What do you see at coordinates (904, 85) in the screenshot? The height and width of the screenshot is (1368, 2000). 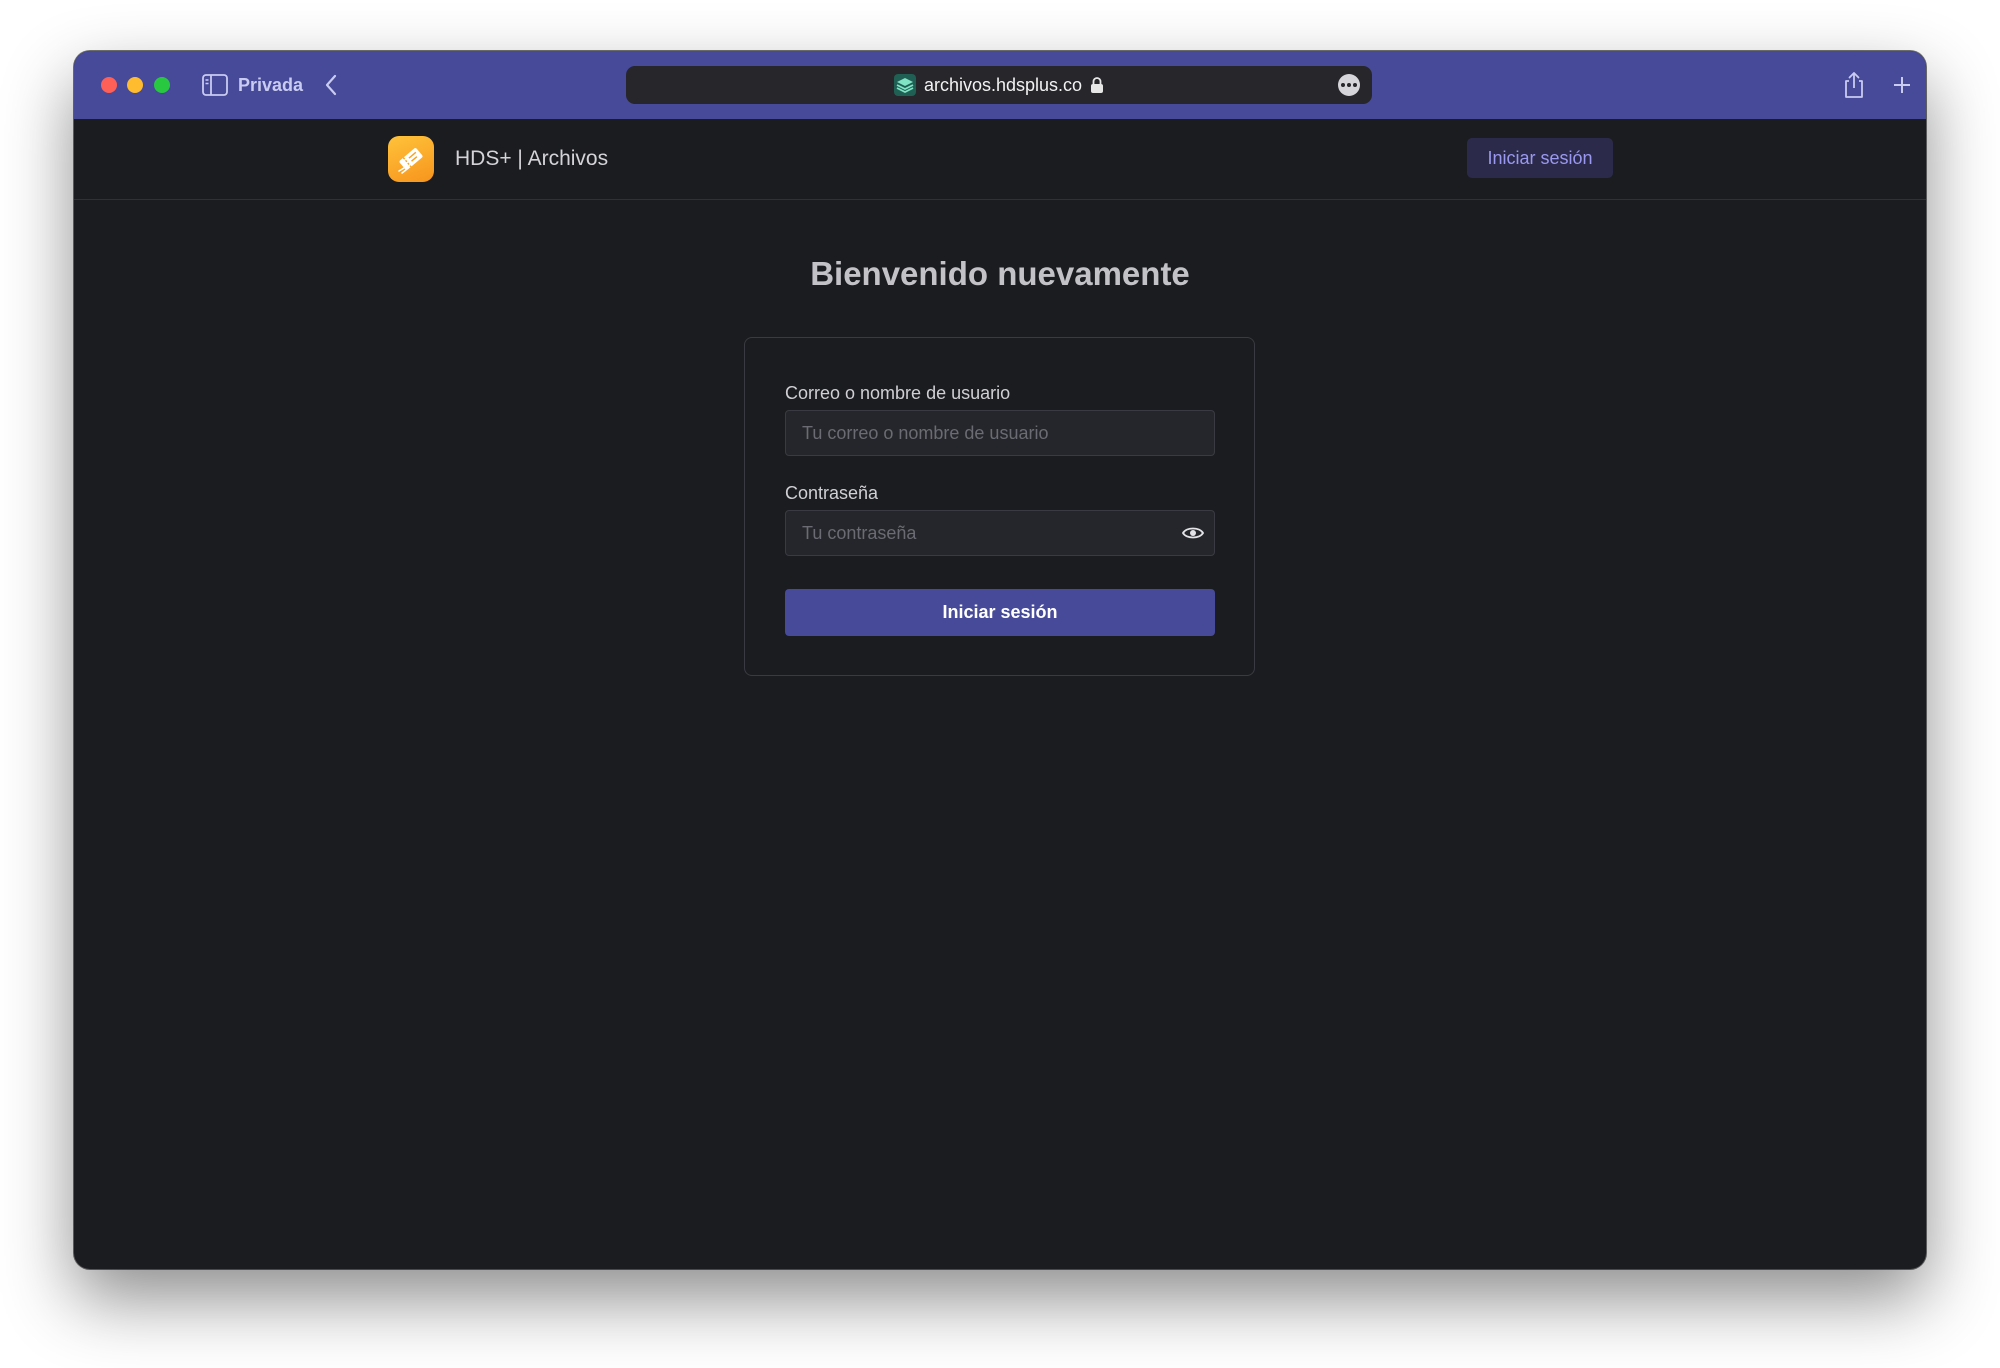 I see `site-favicon-icon` at bounding box center [904, 85].